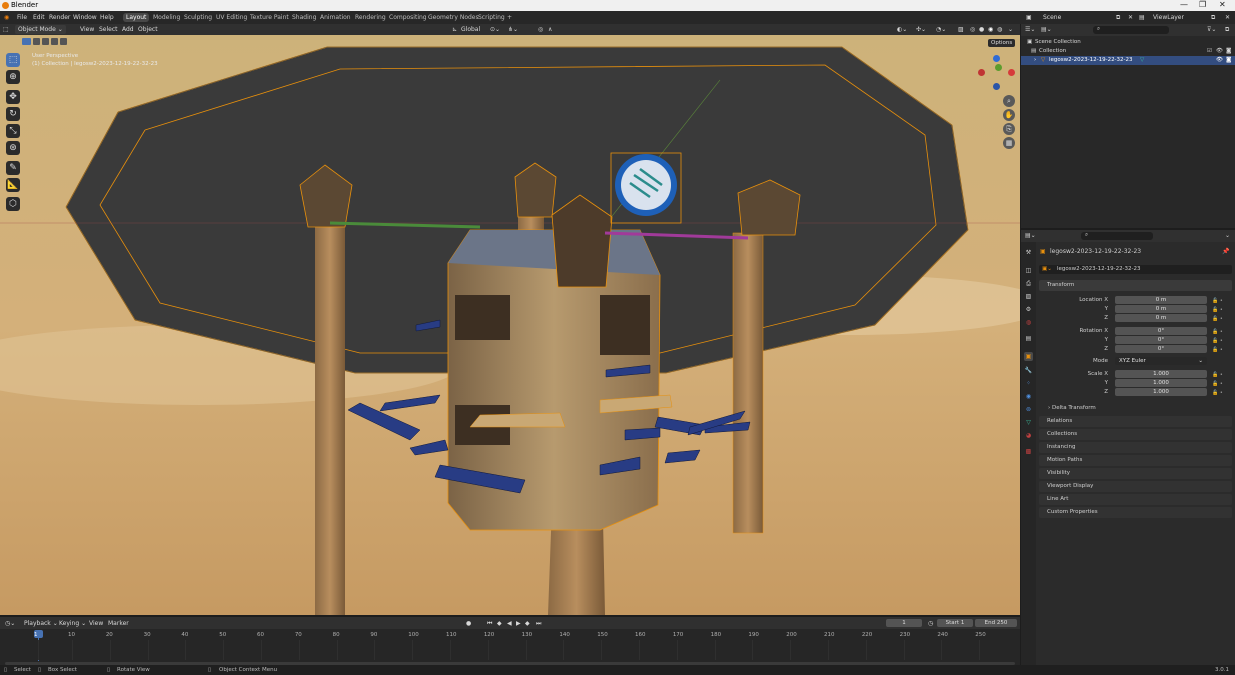 The height and width of the screenshot is (675, 1235). Describe the element at coordinates (87, 29) in the screenshot. I see `menu-view: View` at that location.